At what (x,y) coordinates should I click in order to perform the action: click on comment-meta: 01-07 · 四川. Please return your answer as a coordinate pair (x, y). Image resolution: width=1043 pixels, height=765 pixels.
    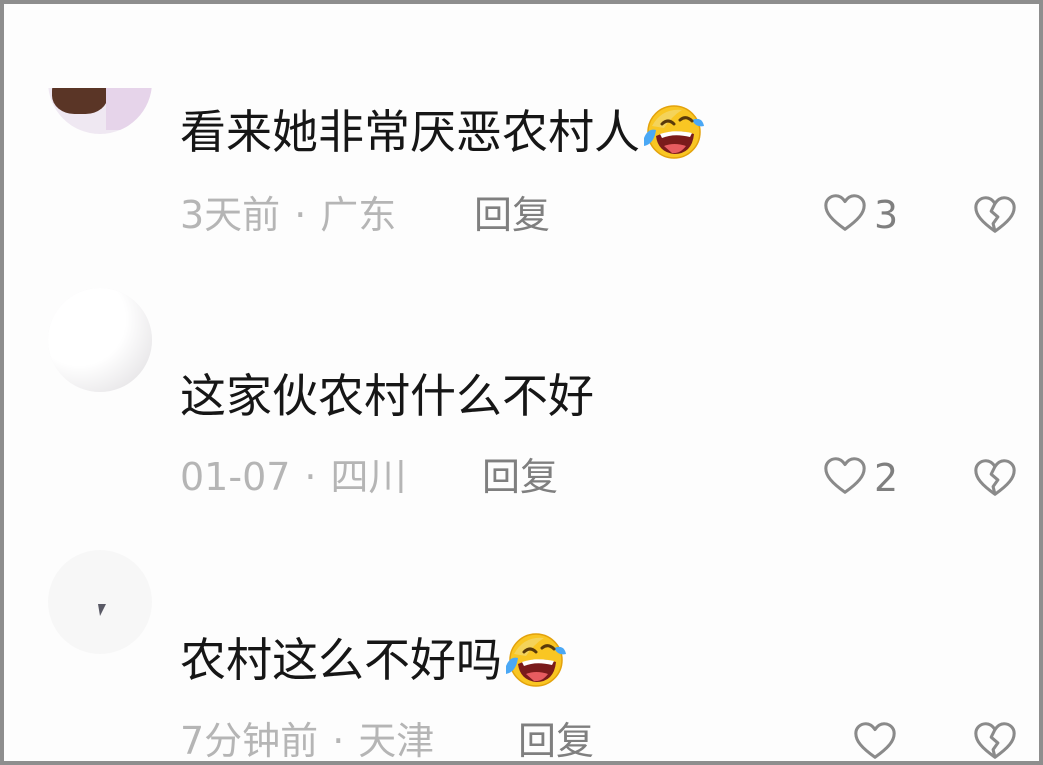
    Looking at the image, I should click on (293, 477).